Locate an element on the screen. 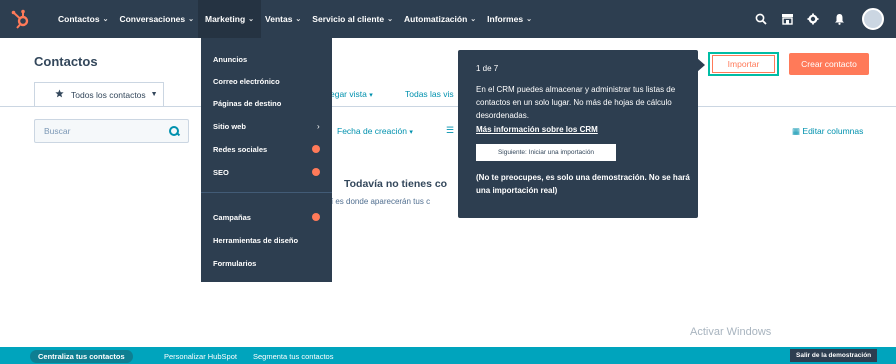 This screenshot has height=364, width=896. nav-conversaciones: Conversaciones ⌄ is located at coordinates (156, 19).